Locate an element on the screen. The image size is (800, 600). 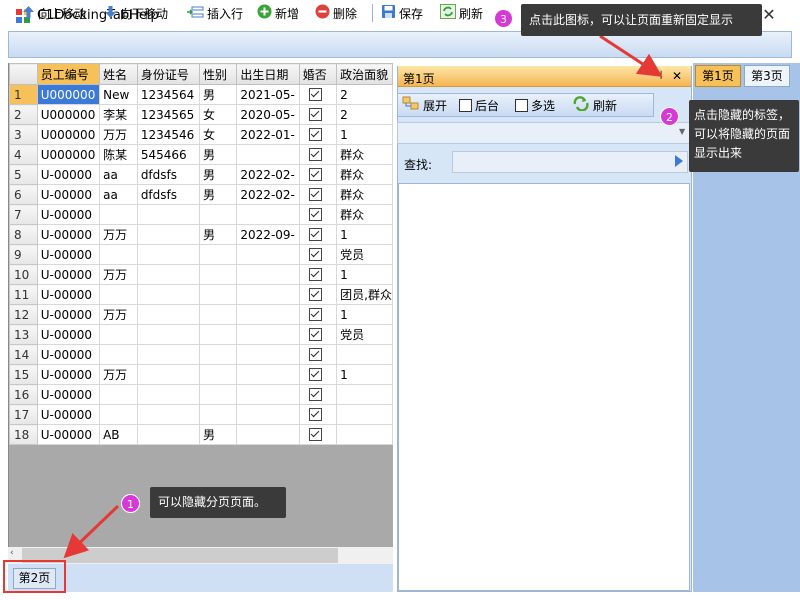
annotation-badge-2: 2 is located at coordinates (669, 116).